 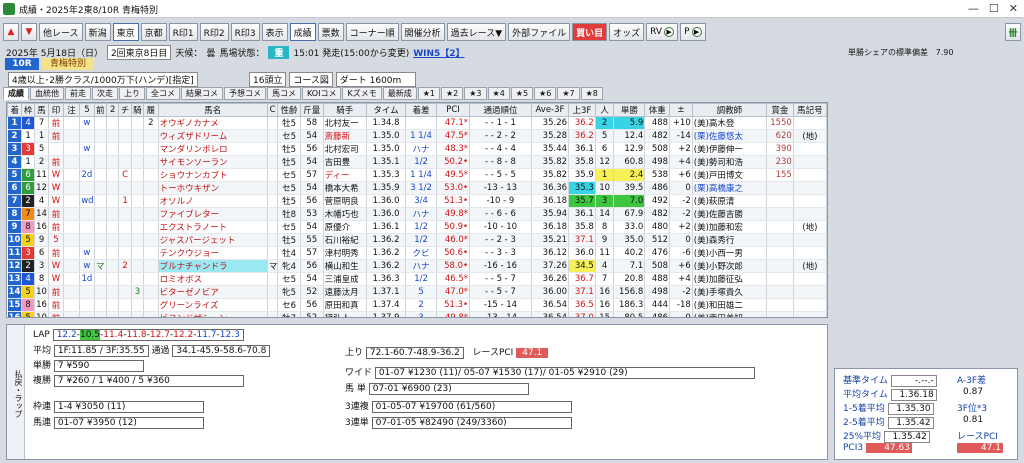 What do you see at coordinates (61, 32) in the screenshot?
I see `other-race-button: 他レース` at bounding box center [61, 32].